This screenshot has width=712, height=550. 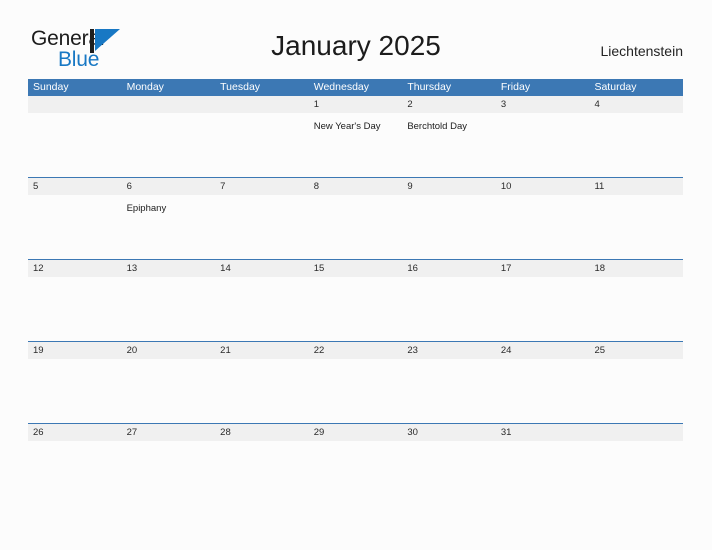 I want to click on day-number: 19, so click(x=75, y=350).